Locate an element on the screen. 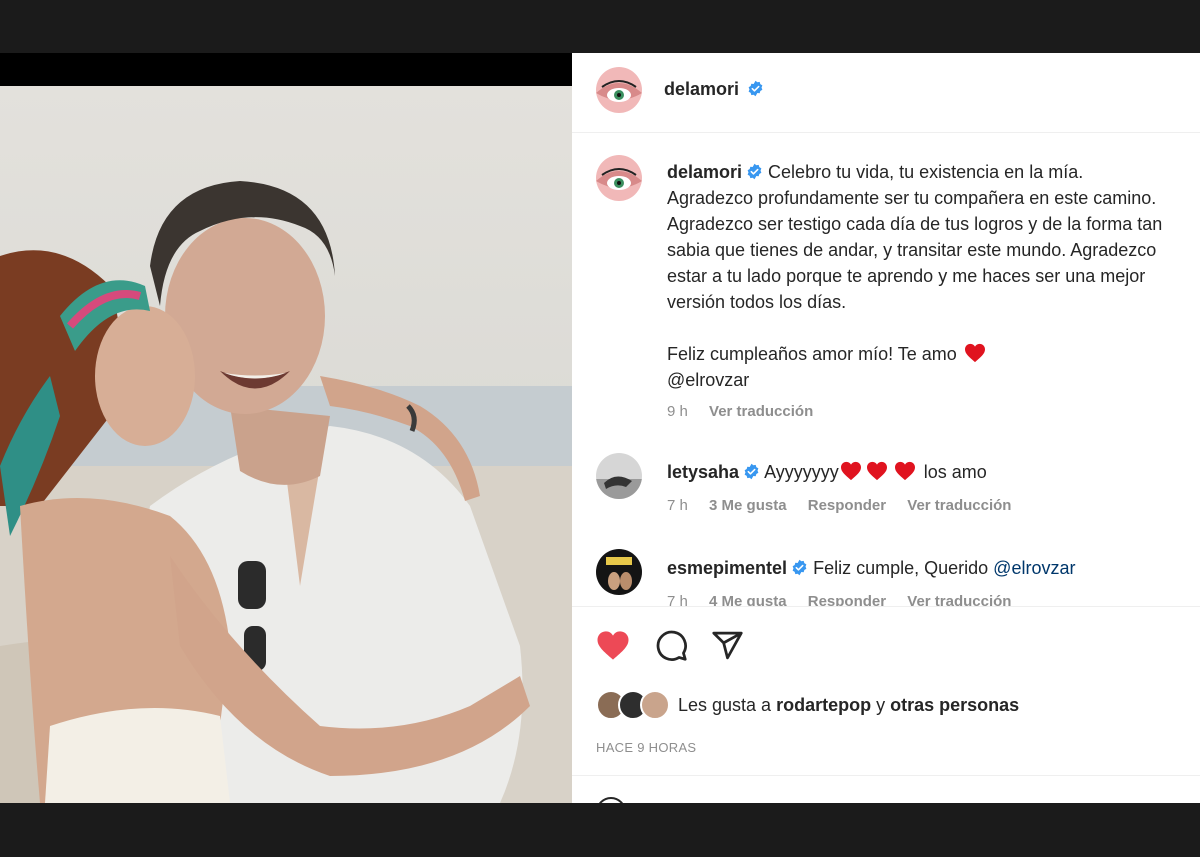 Image resolution: width=1200 pixels, height=857 pixels. caption-author-username: delamori is located at coordinates (704, 172).